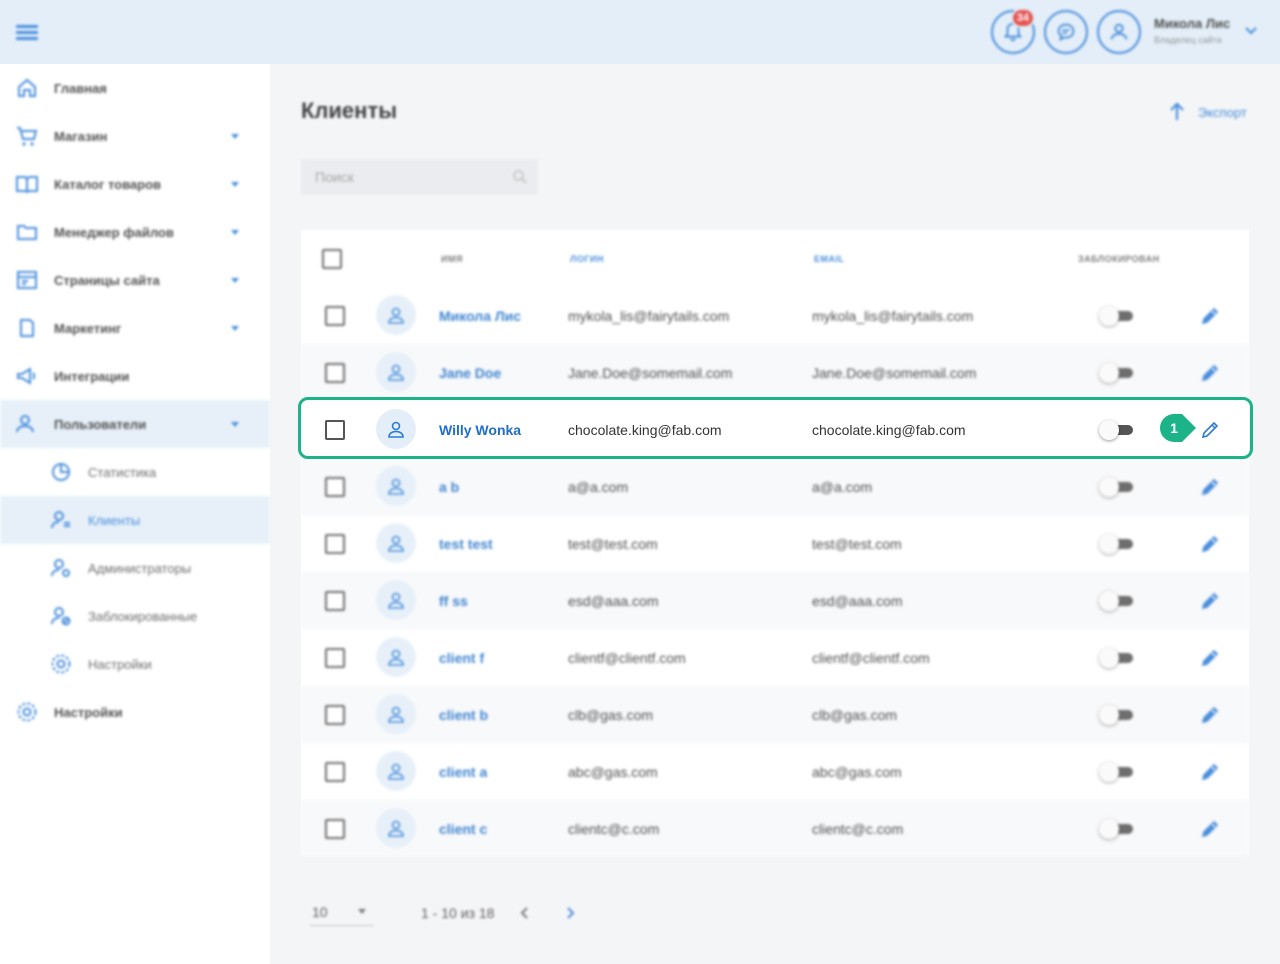  What do you see at coordinates (342, 912) in the screenshot?
I see `page-size-select: 10` at bounding box center [342, 912].